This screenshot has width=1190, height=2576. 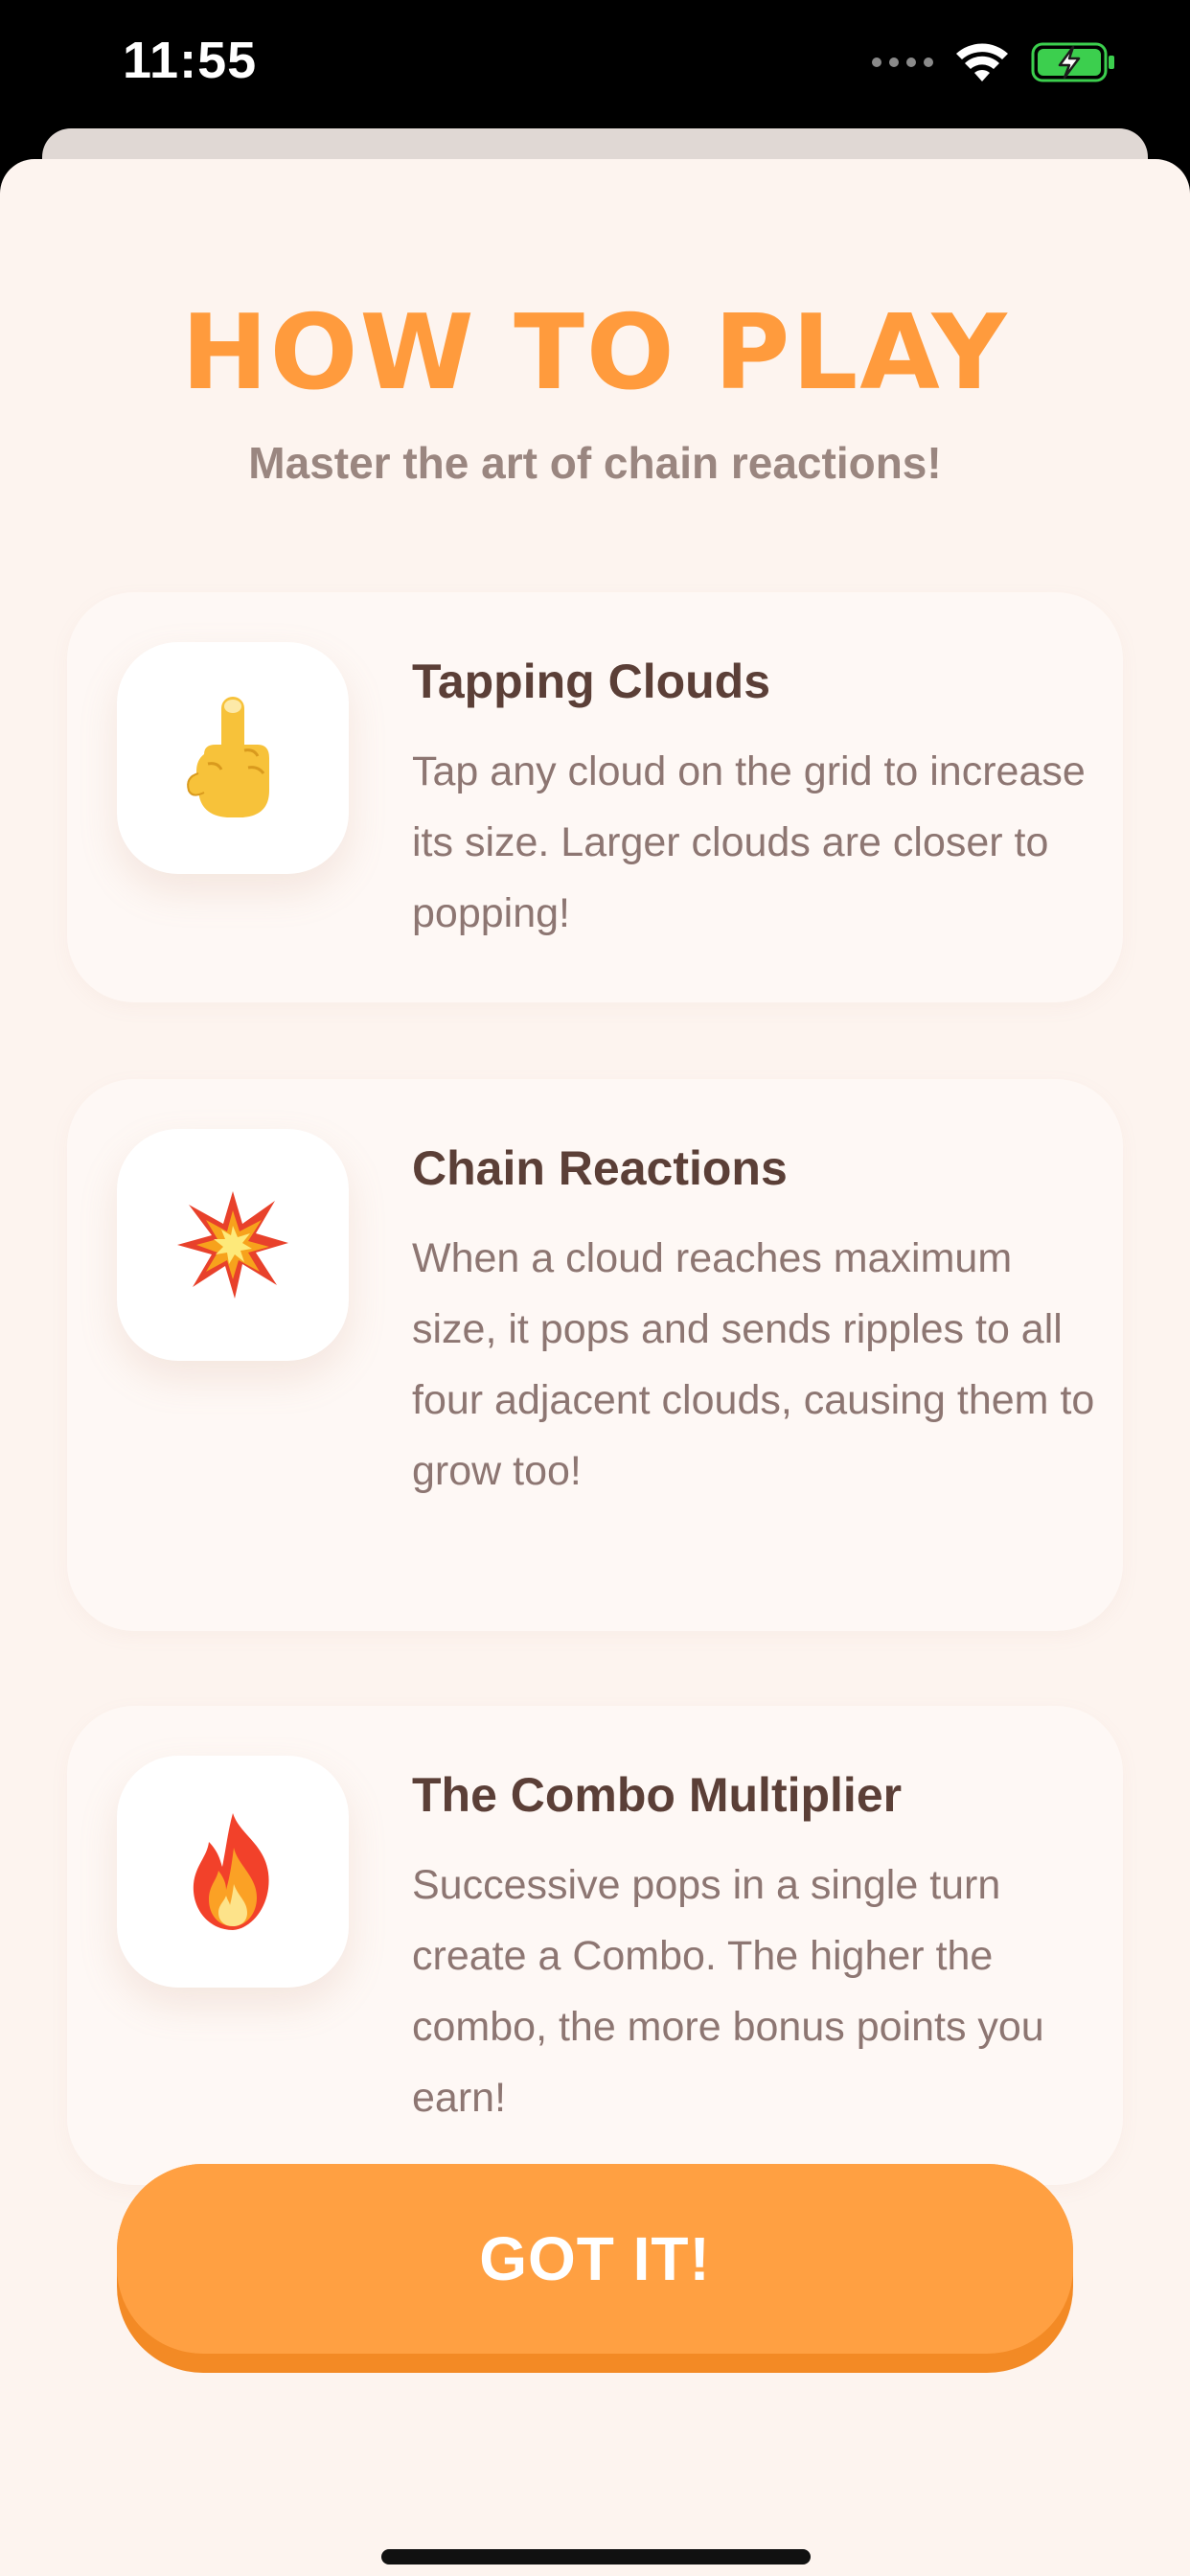 I want to click on card-title: The Combo Multiplier, so click(x=657, y=1795).